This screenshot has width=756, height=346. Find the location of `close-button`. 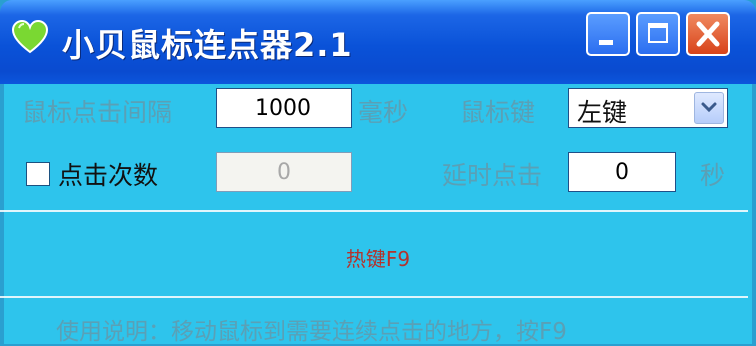

close-button is located at coordinates (708, 34).